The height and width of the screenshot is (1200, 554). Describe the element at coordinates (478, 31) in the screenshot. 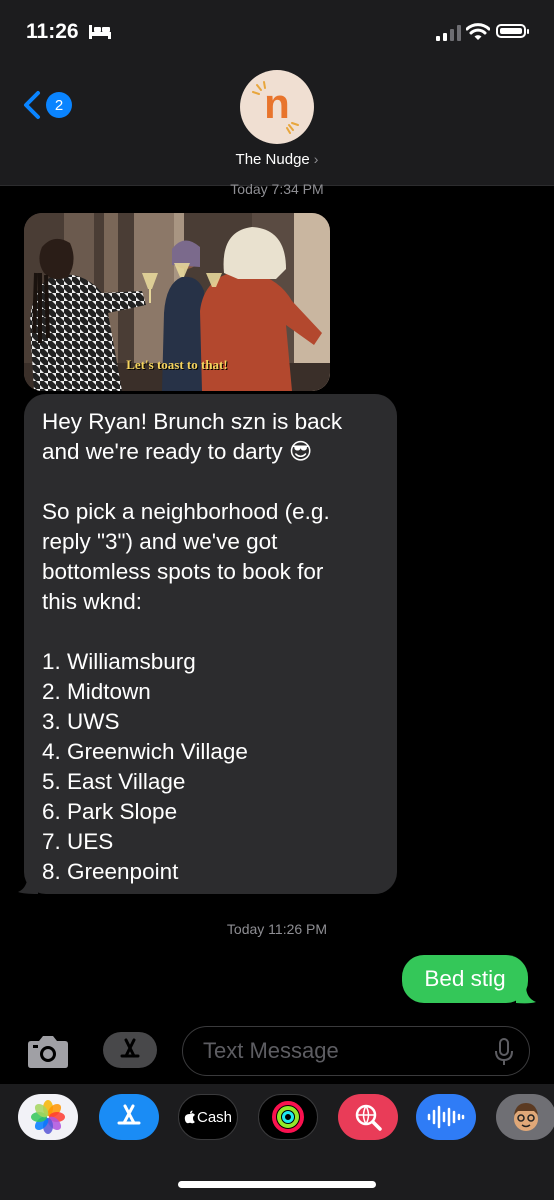

I see `wifi-icon` at that location.